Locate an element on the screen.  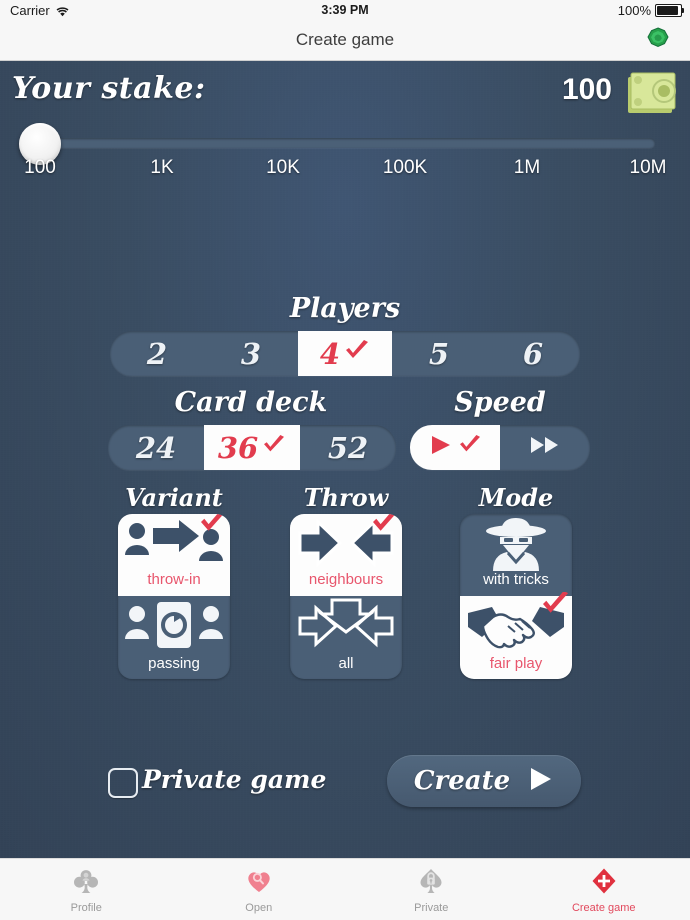
slider-tick-labels: 100 1K 10K 100K 1M 10M is located at coordinates (345, 171).